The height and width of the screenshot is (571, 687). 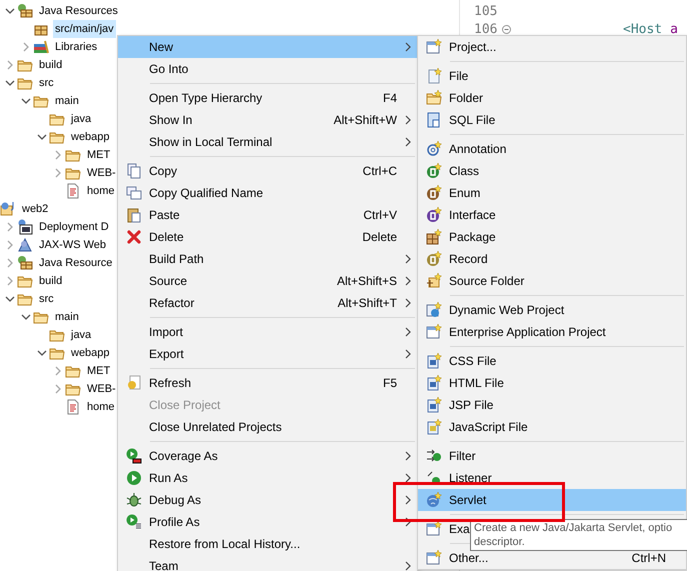 What do you see at coordinates (500, 542) in the screenshot?
I see `tooltip-text: descriptor.` at bounding box center [500, 542].